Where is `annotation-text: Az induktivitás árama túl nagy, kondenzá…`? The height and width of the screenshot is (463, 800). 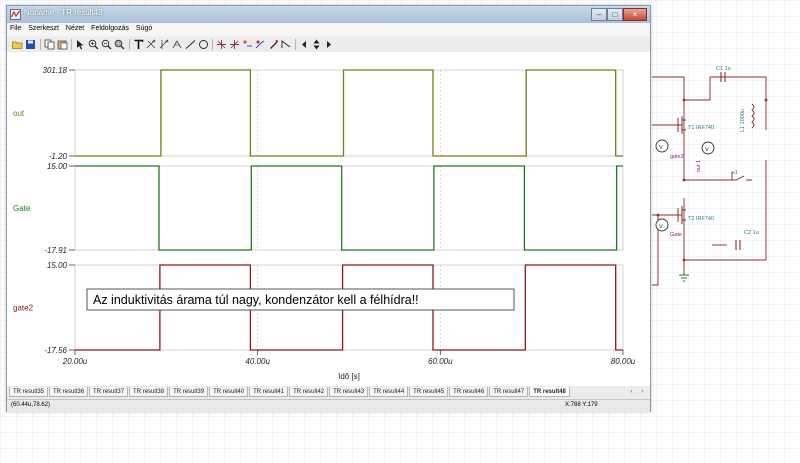
annotation-text: Az induktivitás árama túl nagy, kondenzá… is located at coordinates (256, 300).